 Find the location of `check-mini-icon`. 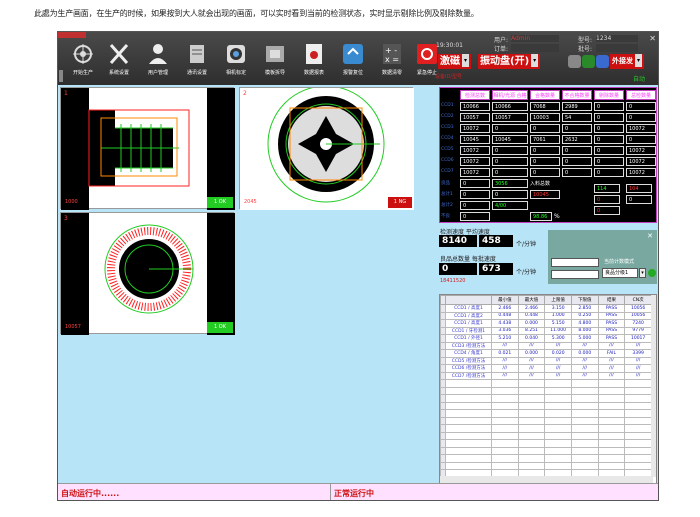

check-mini-icon is located at coordinates (588, 61).